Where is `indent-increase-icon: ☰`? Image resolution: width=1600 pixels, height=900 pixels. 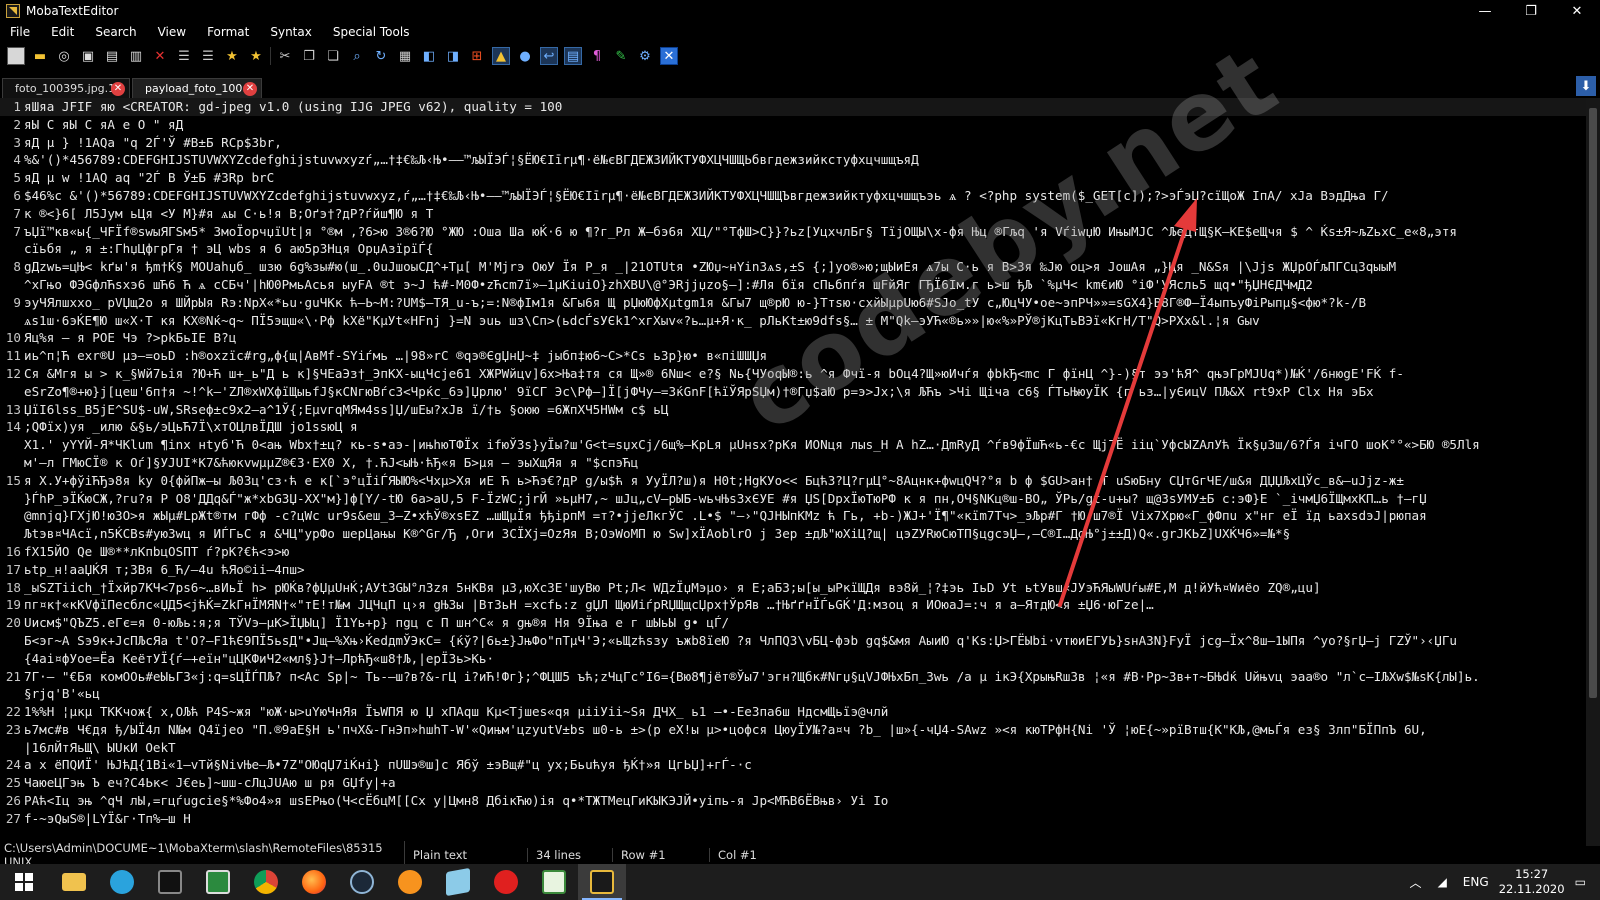
indent-increase-icon: ☰ is located at coordinates (208, 56).